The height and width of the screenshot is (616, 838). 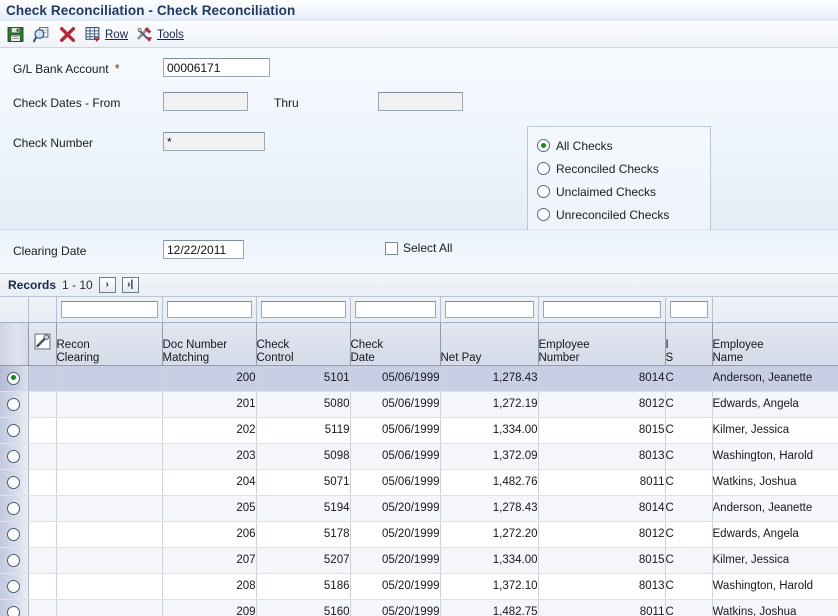 What do you see at coordinates (205, 101) in the screenshot?
I see `check-dates-from-input` at bounding box center [205, 101].